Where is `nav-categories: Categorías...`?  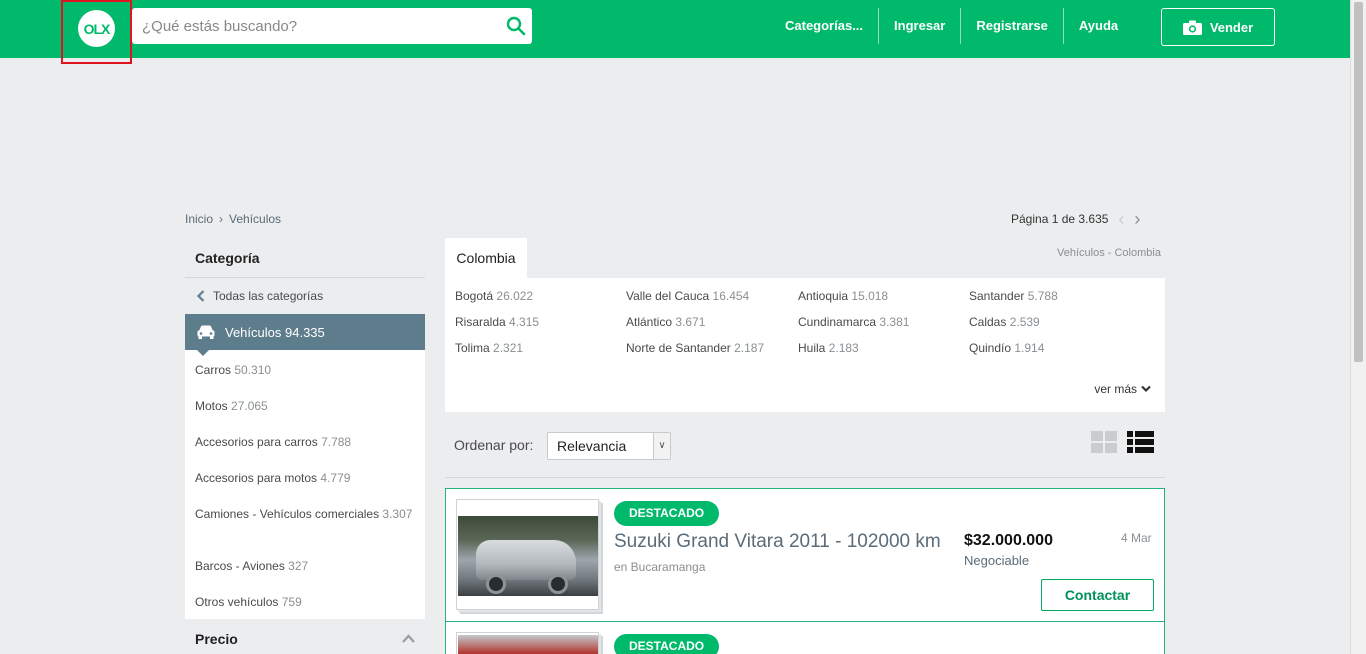 nav-categories: Categorías... is located at coordinates (824, 26).